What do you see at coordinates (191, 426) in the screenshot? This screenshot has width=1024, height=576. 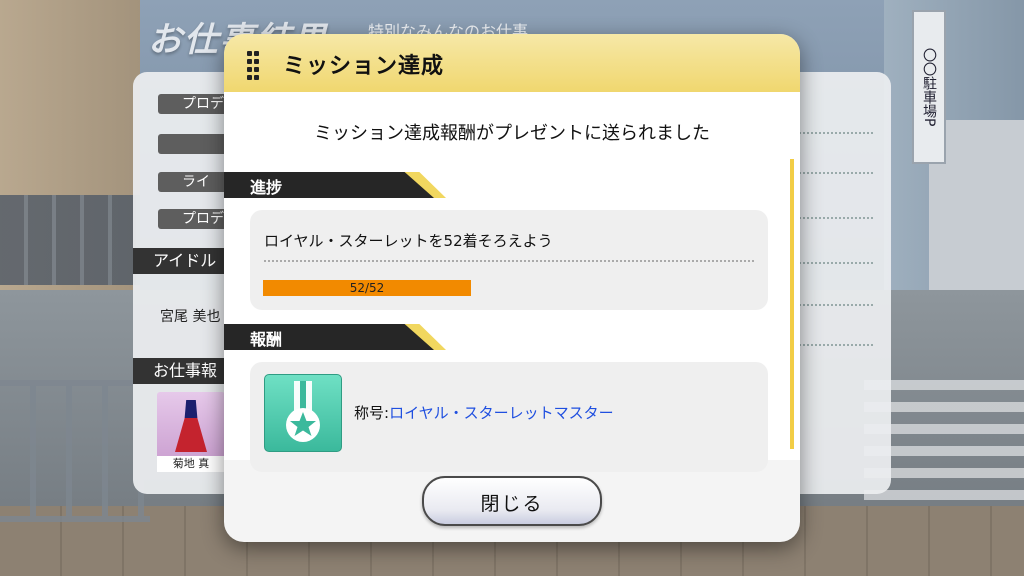 I see `costume-icon` at bounding box center [191, 426].